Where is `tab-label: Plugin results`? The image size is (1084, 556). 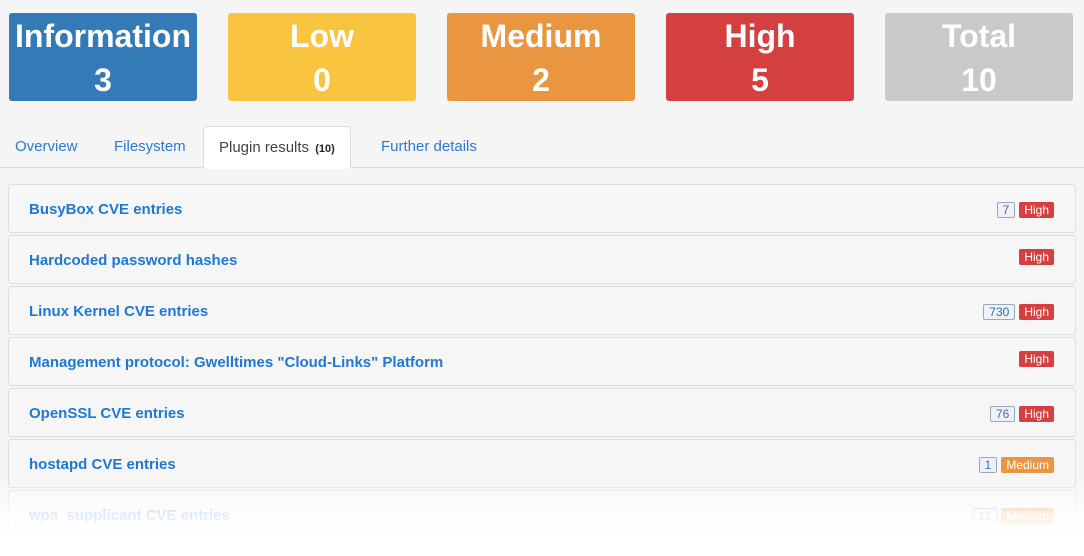 tab-label: Plugin results is located at coordinates (264, 147).